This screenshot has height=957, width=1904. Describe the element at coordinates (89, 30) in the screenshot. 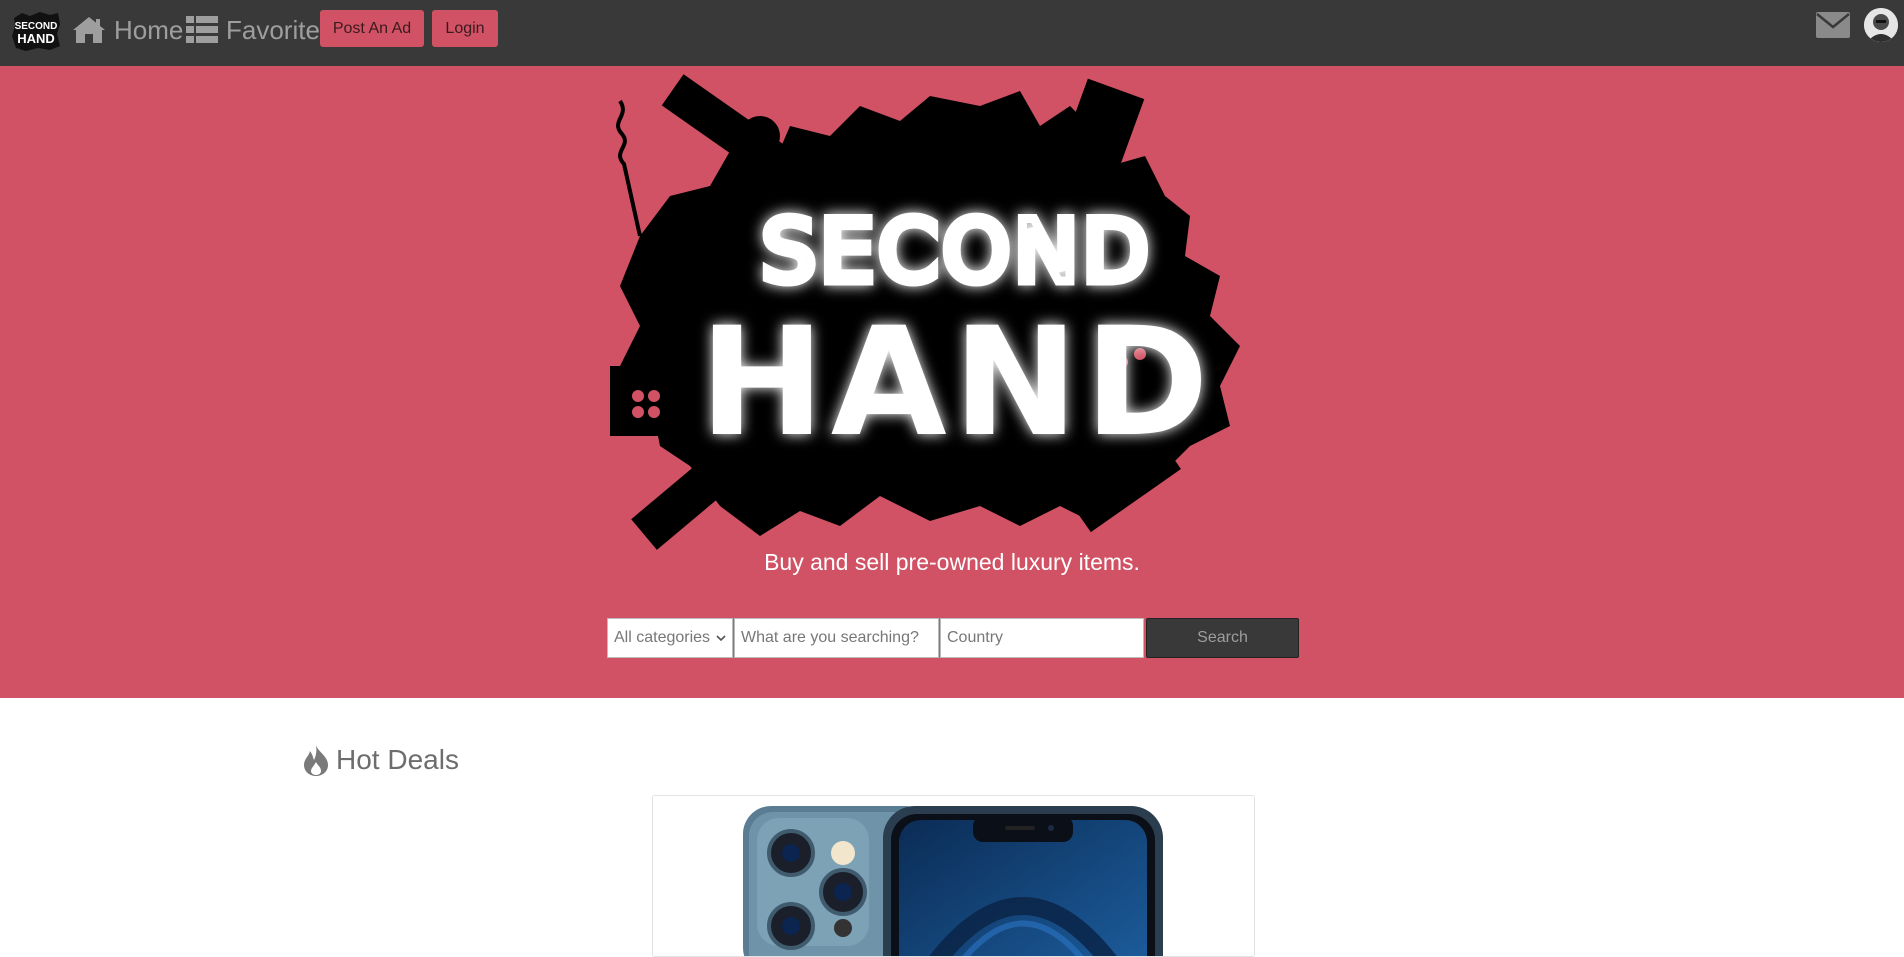

I see `home-icon` at that location.